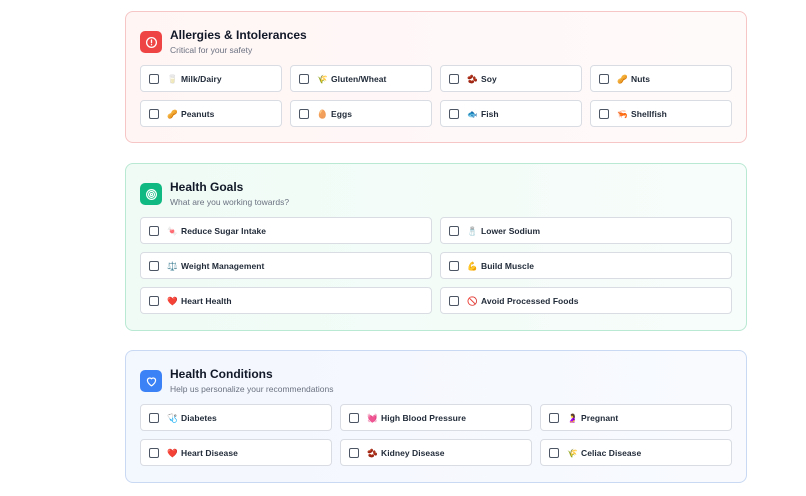 The height and width of the screenshot is (496, 806). Describe the element at coordinates (472, 113) in the screenshot. I see `fish-icon: 🐟` at that location.